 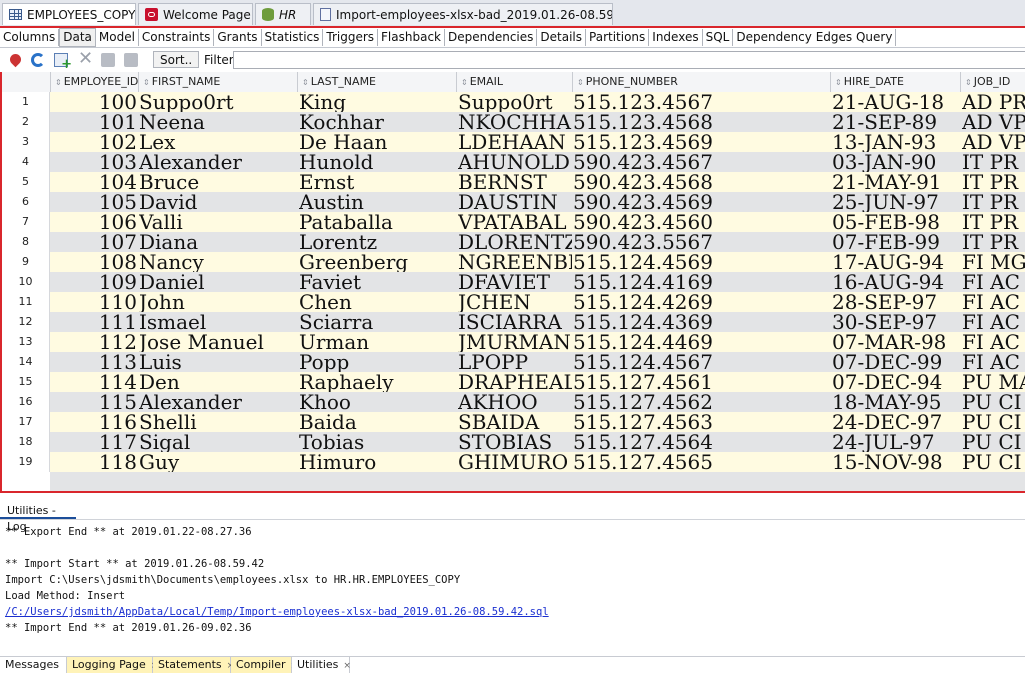 I want to click on table-cell: Diana, so click(x=218, y=242).